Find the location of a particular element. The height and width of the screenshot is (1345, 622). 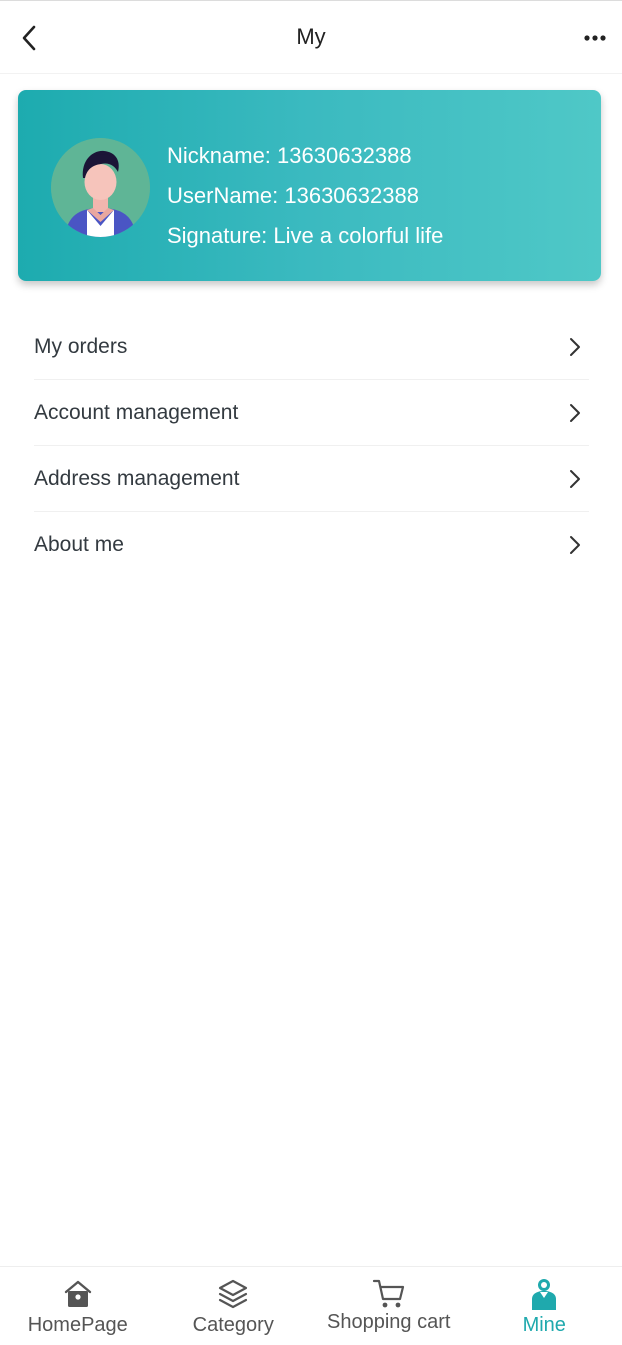

menu-item-account-management: Account management is located at coordinates (311, 413).